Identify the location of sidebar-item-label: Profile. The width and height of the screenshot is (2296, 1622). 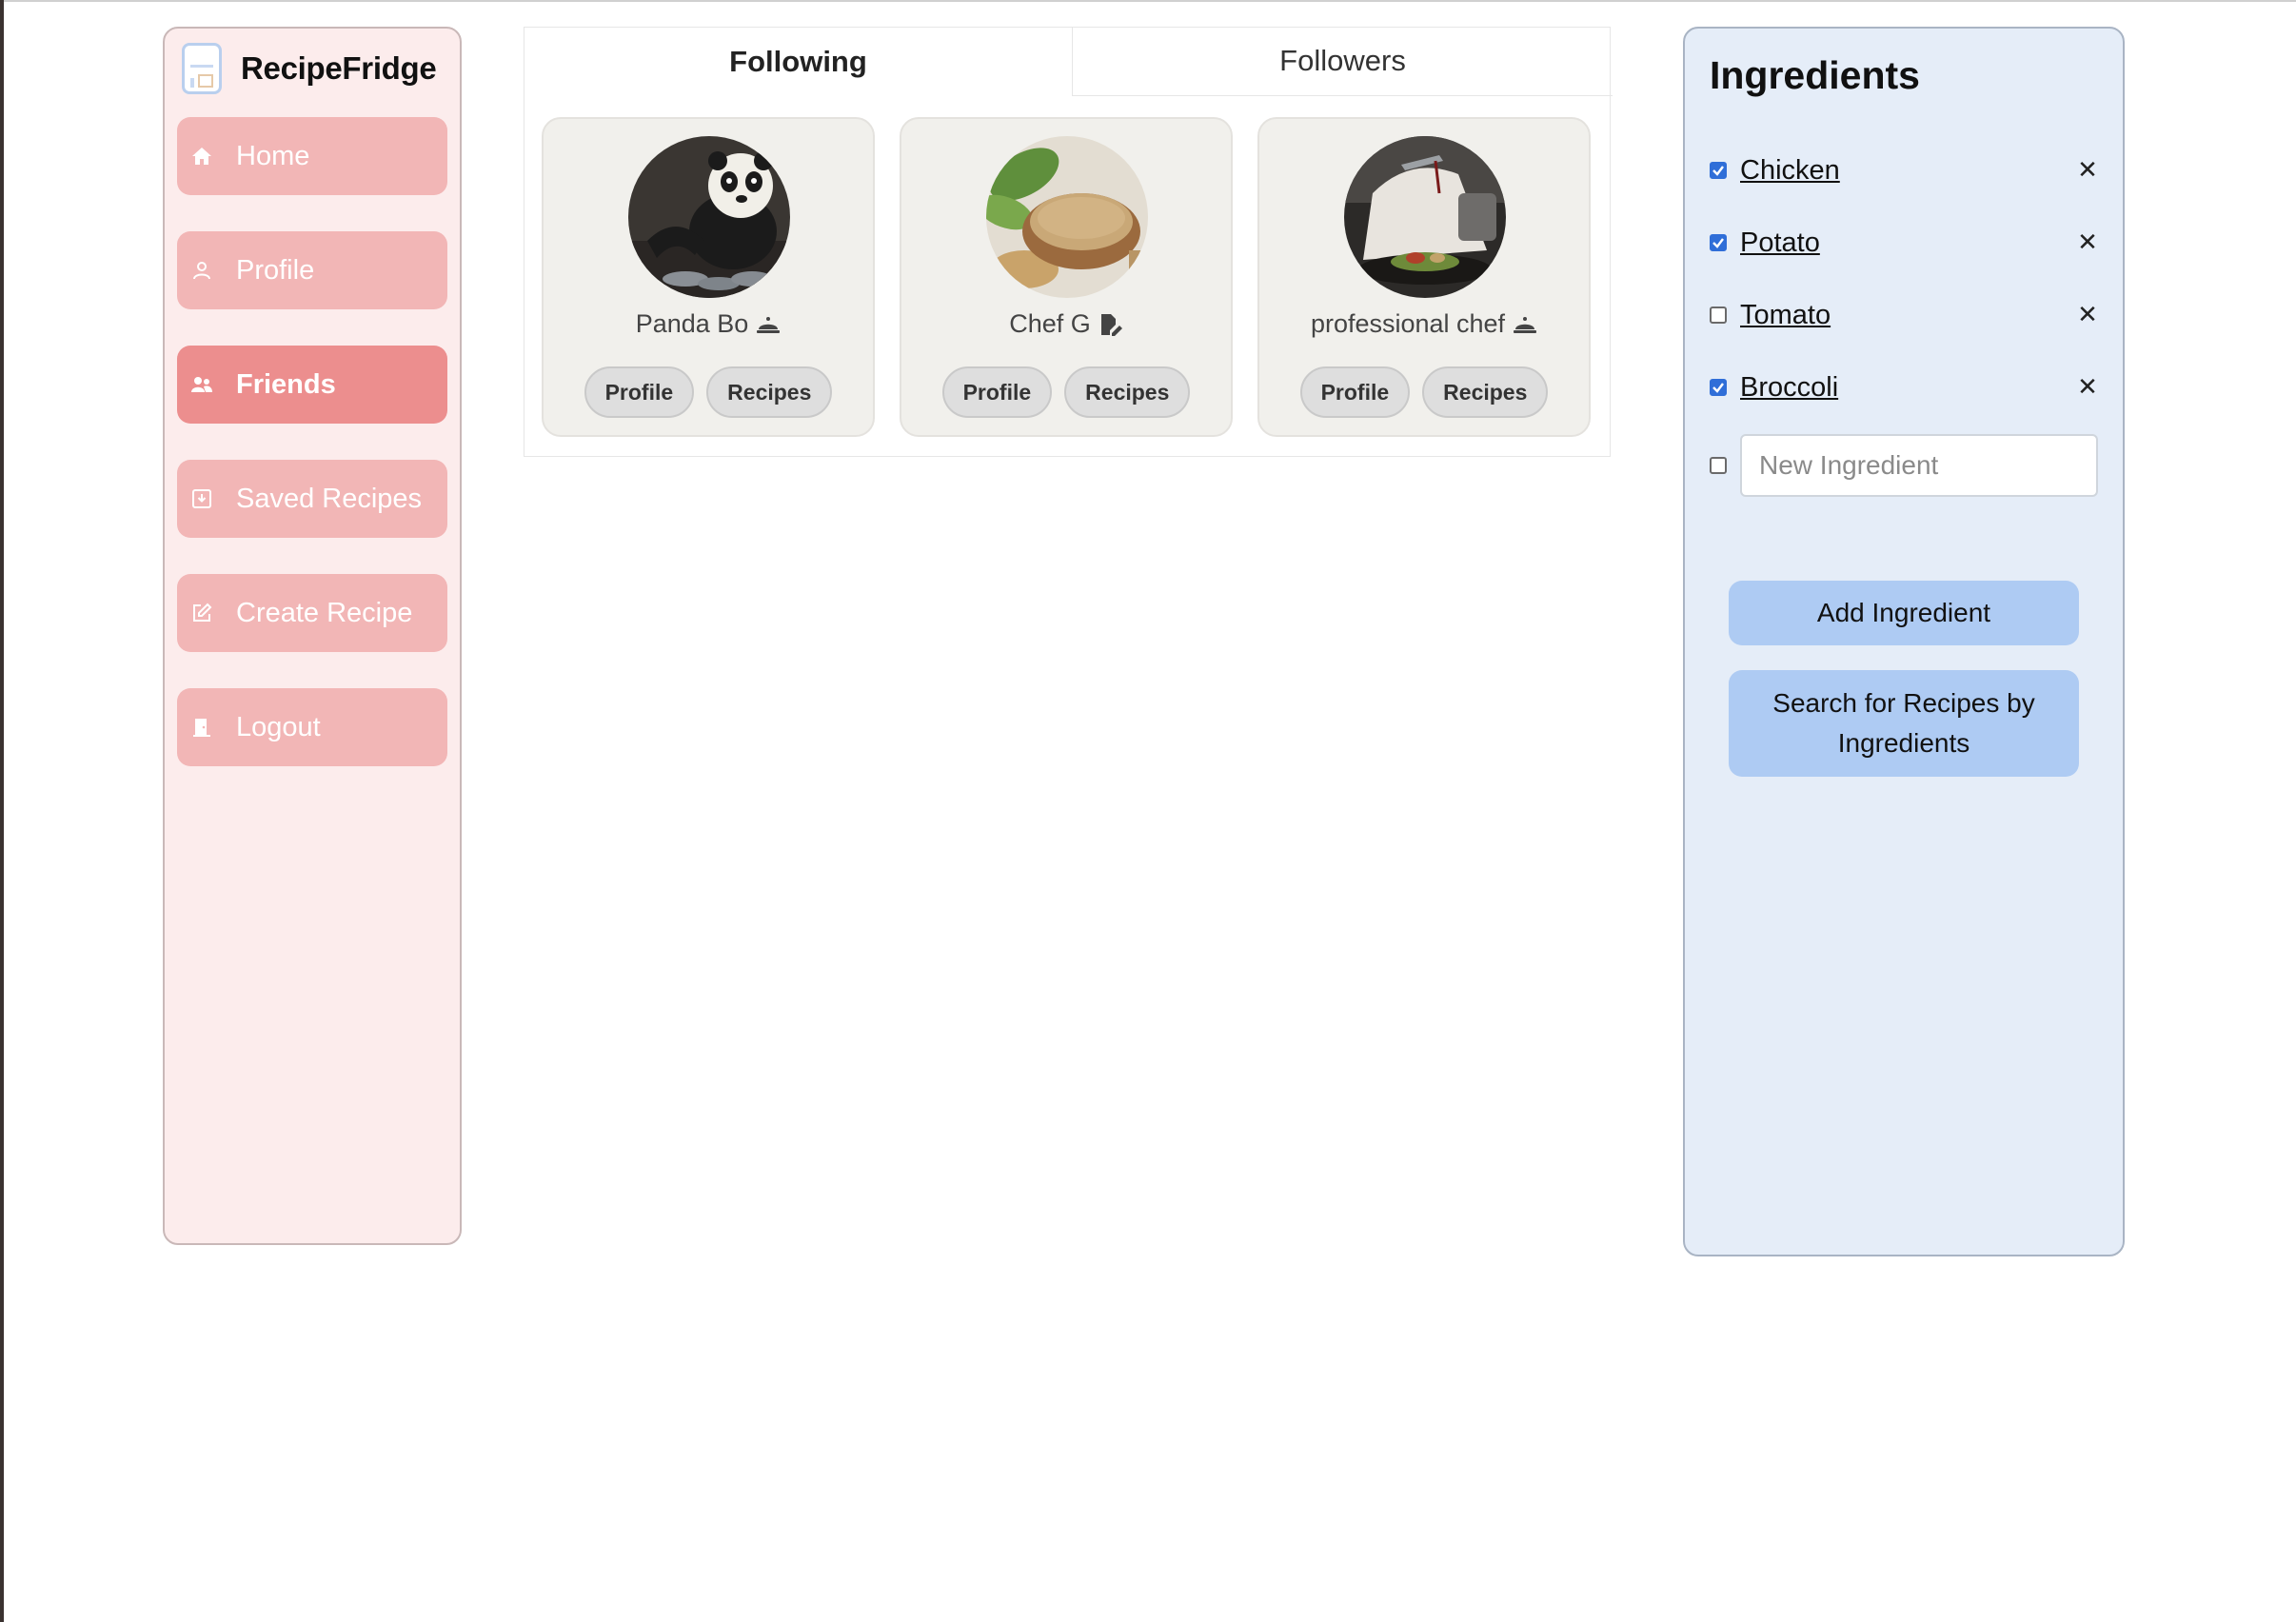
(275, 270).